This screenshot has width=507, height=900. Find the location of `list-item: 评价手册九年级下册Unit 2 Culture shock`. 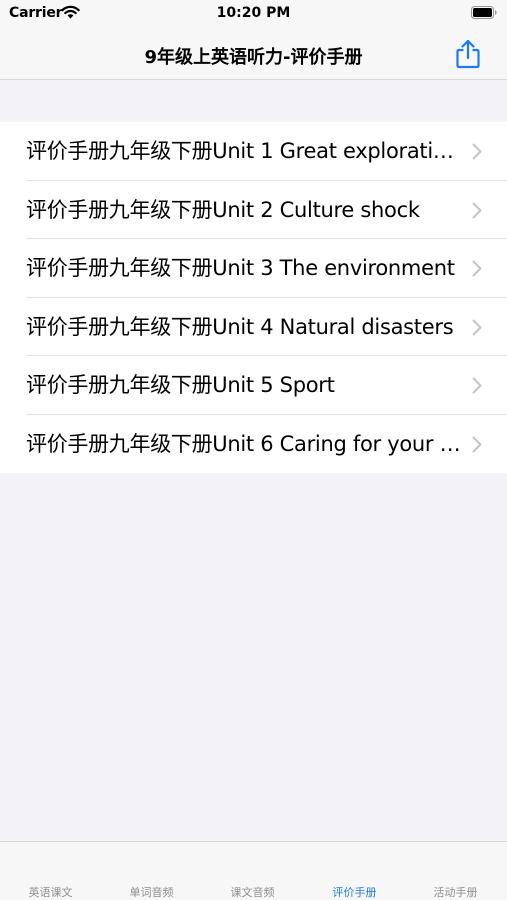

list-item: 评价手册九年级下册Unit 2 Culture shock is located at coordinates (253, 210).